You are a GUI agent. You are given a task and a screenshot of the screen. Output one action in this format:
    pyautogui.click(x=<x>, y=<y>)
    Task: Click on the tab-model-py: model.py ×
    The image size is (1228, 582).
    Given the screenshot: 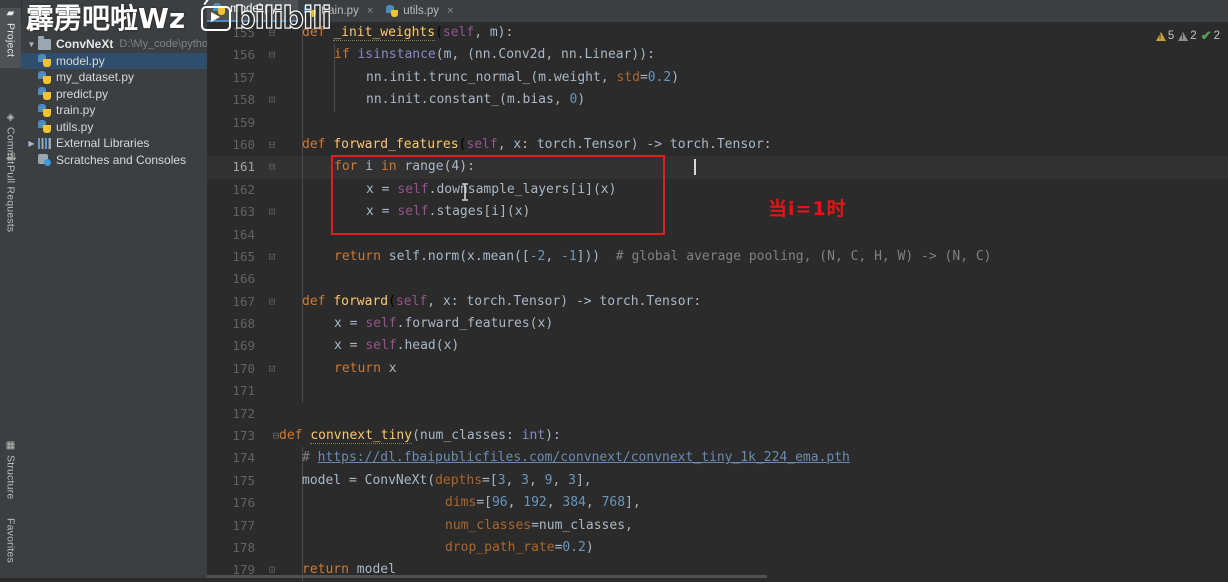 What is the action you would take?
    pyautogui.click(x=253, y=11)
    